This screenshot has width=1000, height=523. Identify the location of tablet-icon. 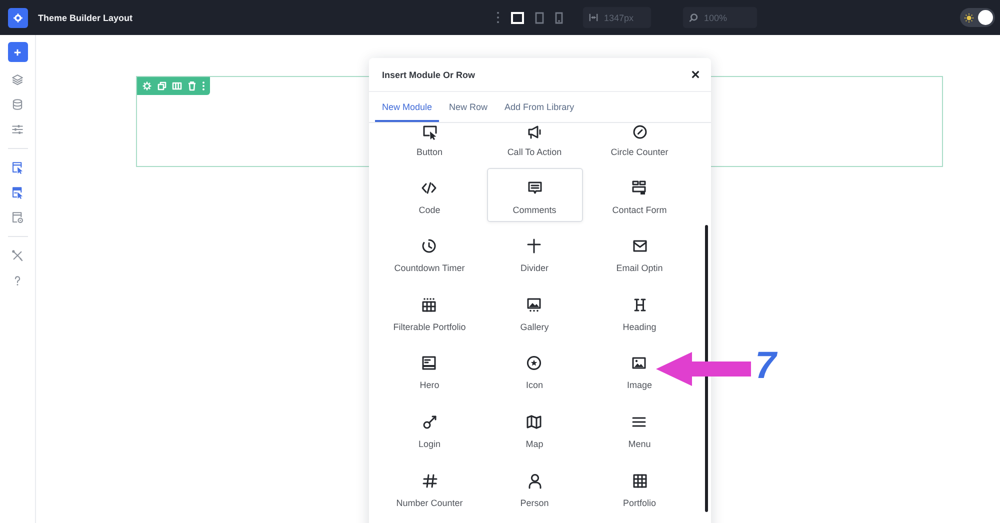
(539, 18).